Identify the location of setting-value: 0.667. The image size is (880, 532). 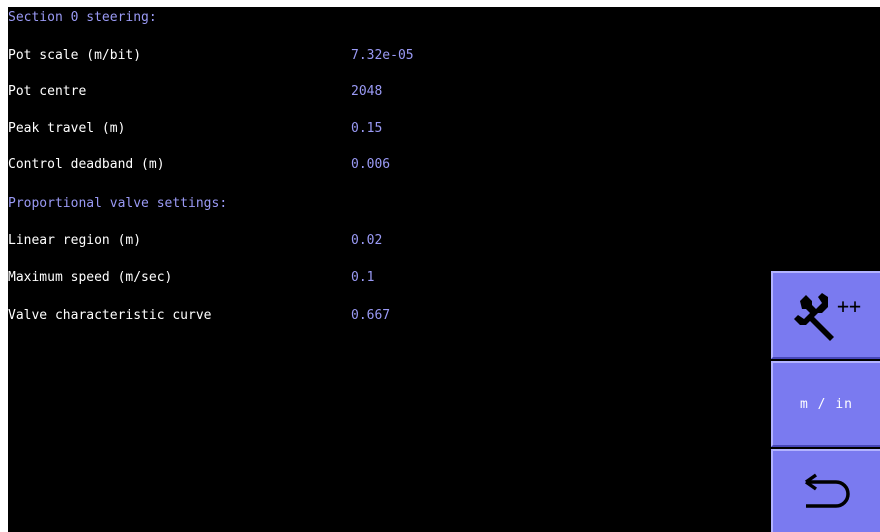
(370, 316).